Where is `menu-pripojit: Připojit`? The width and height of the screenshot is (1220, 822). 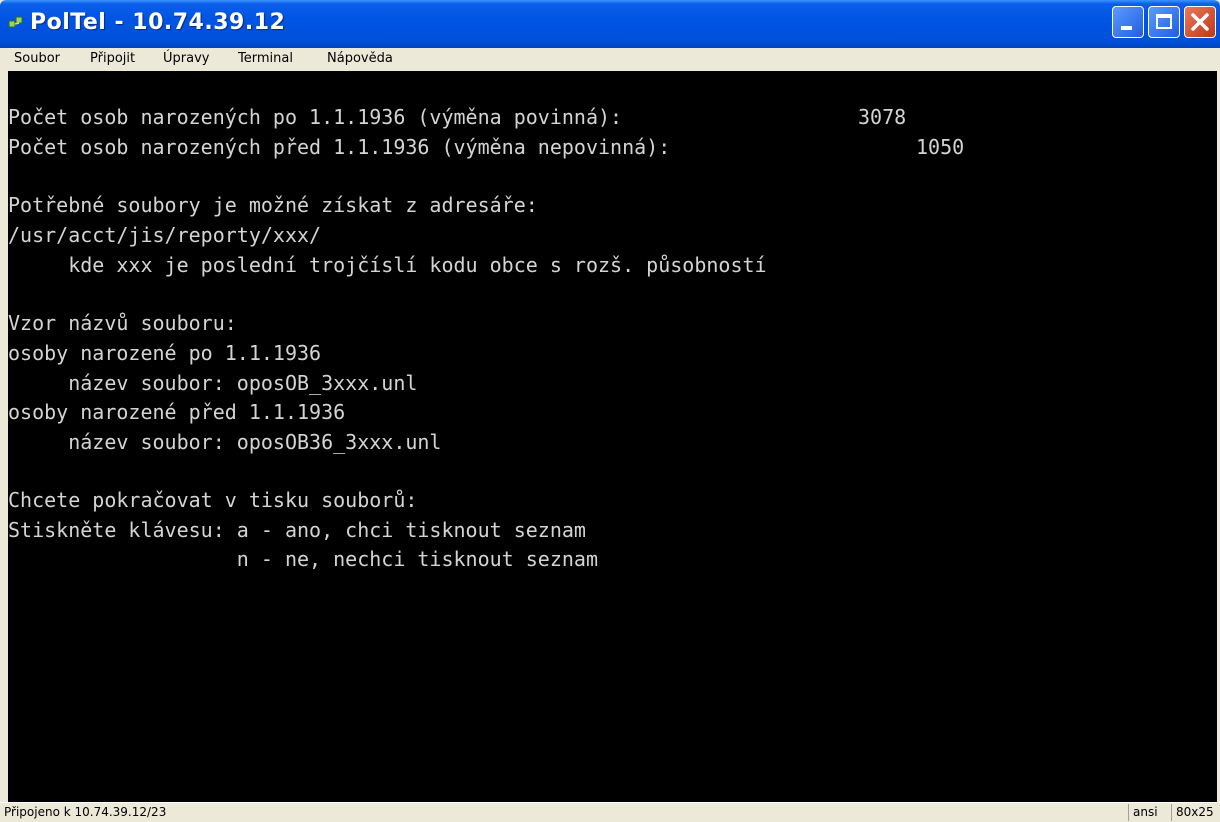
menu-pripojit: Připojit is located at coordinates (112, 58).